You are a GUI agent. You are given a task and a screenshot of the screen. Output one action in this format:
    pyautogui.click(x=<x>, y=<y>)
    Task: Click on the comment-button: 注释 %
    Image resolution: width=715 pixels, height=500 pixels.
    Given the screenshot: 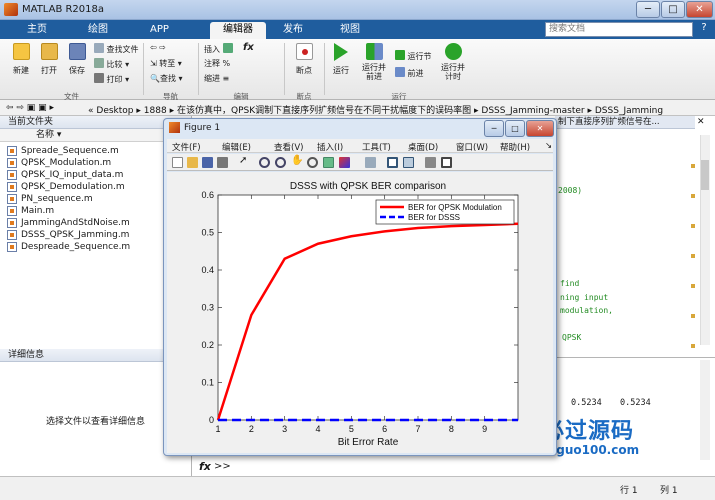 What is the action you would take?
    pyautogui.click(x=217, y=63)
    